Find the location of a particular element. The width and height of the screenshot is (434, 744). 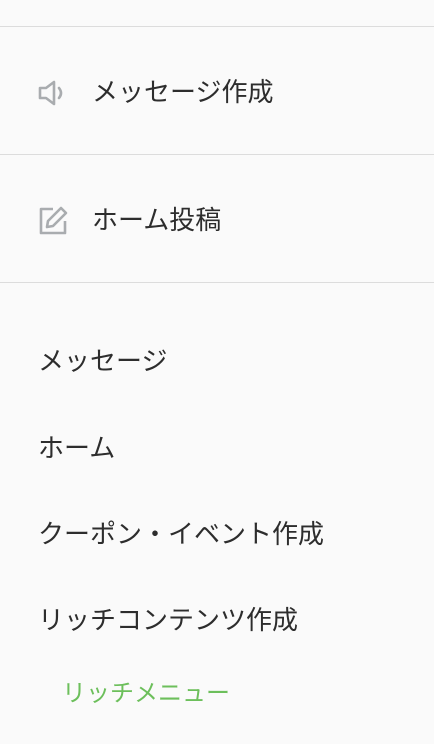

menu-item-home: ホーム is located at coordinates (76, 449).